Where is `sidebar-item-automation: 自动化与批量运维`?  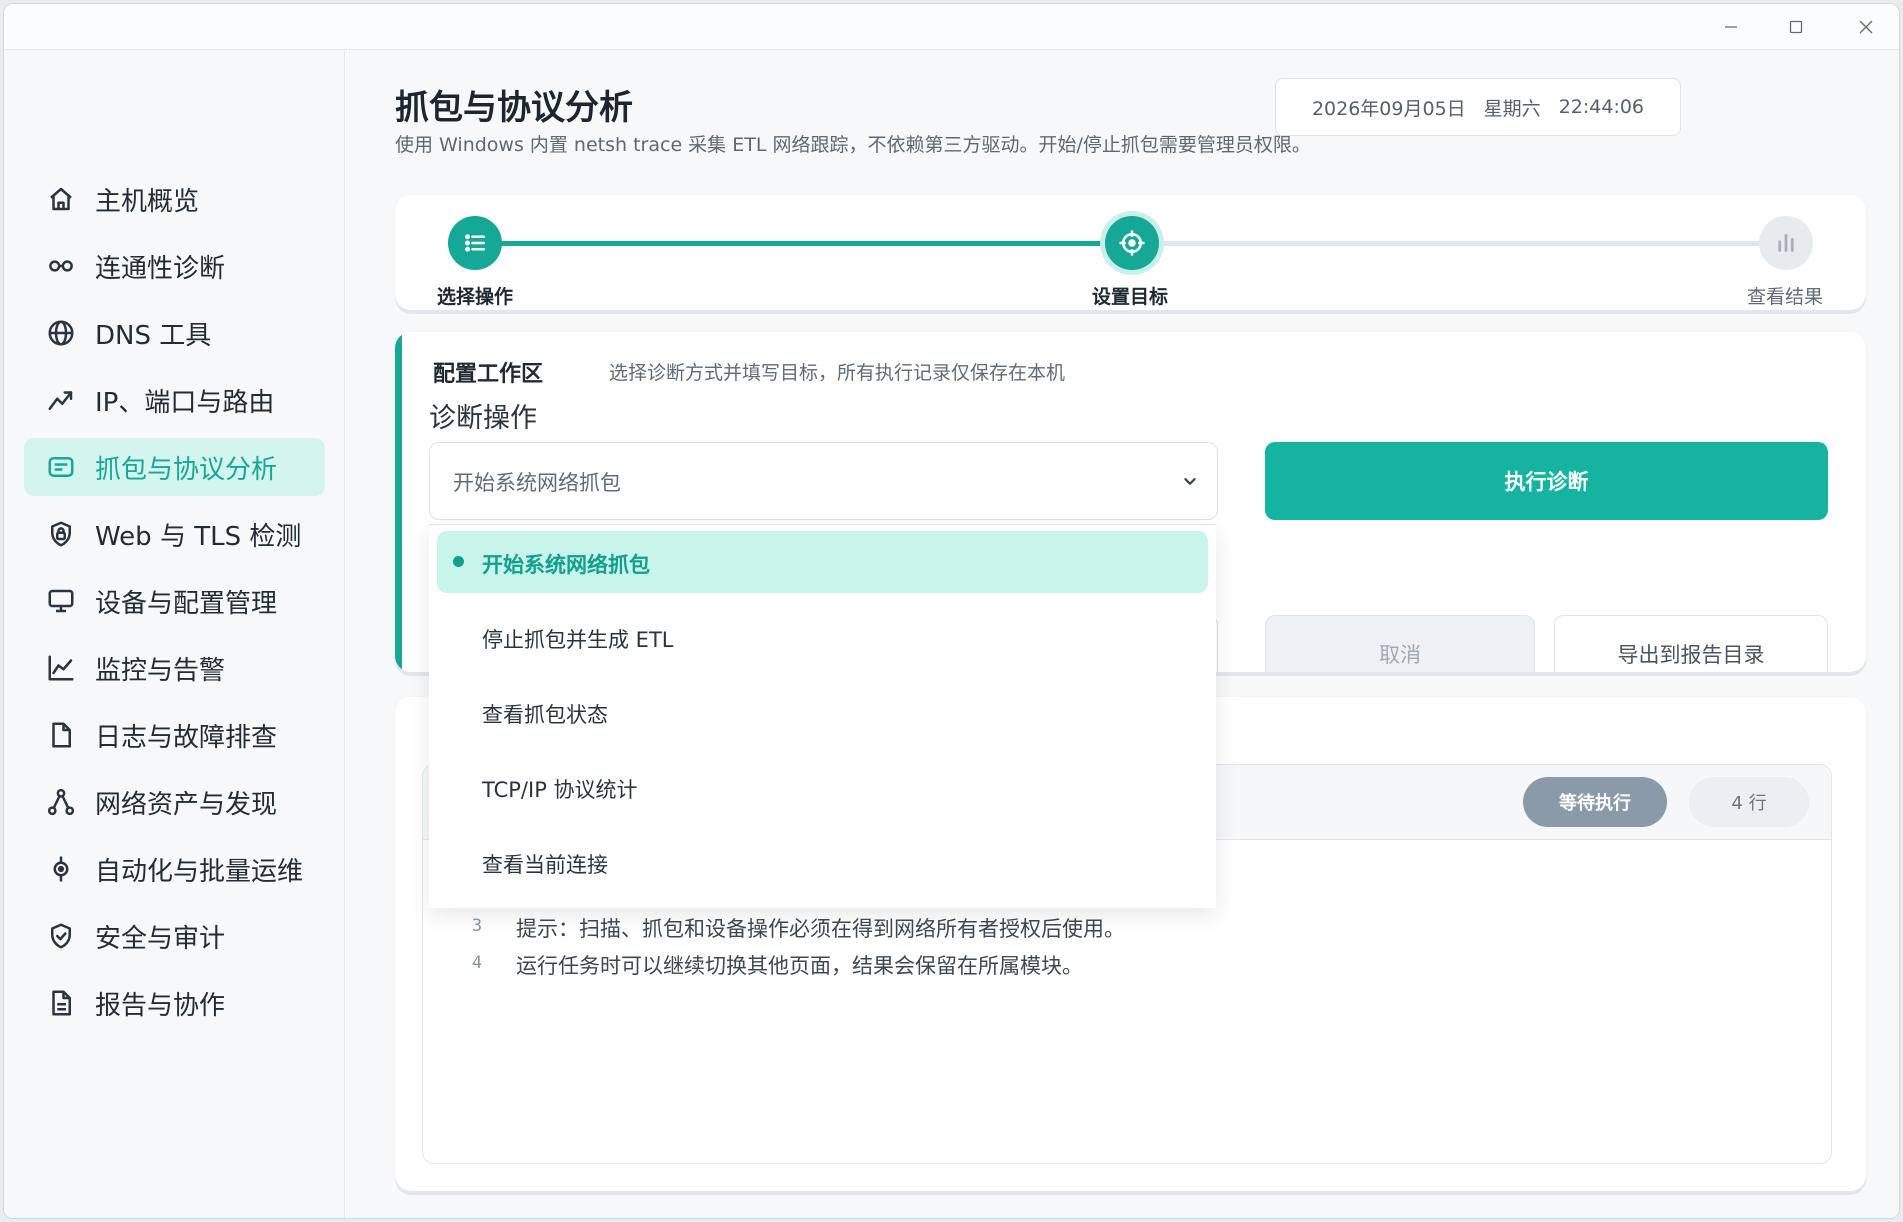 sidebar-item-automation: 自动化与批量运维 is located at coordinates (174, 869).